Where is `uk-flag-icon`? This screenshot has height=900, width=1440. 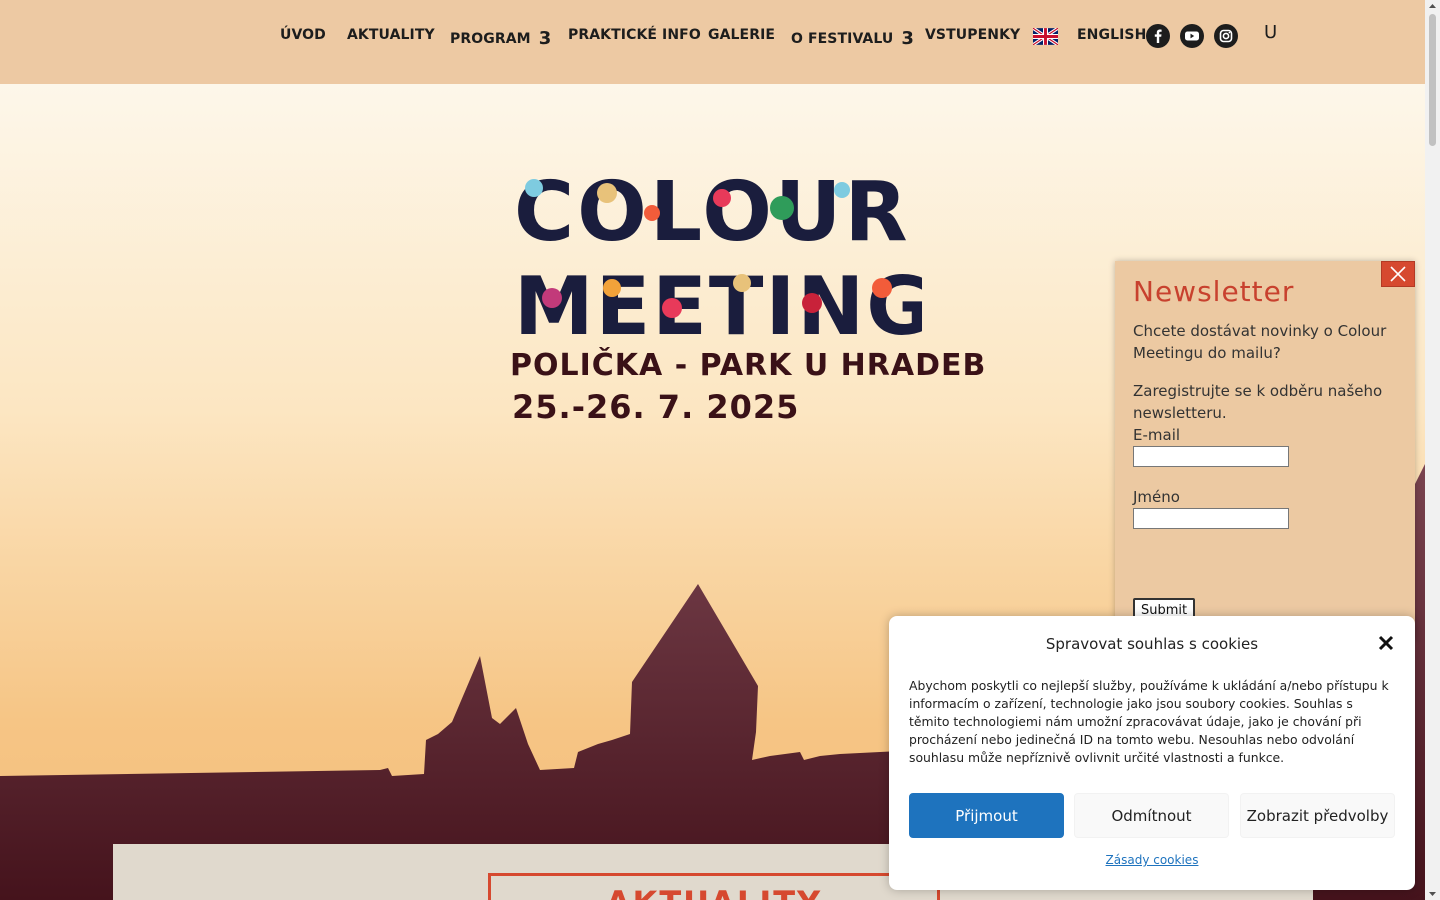 uk-flag-icon is located at coordinates (1045, 36).